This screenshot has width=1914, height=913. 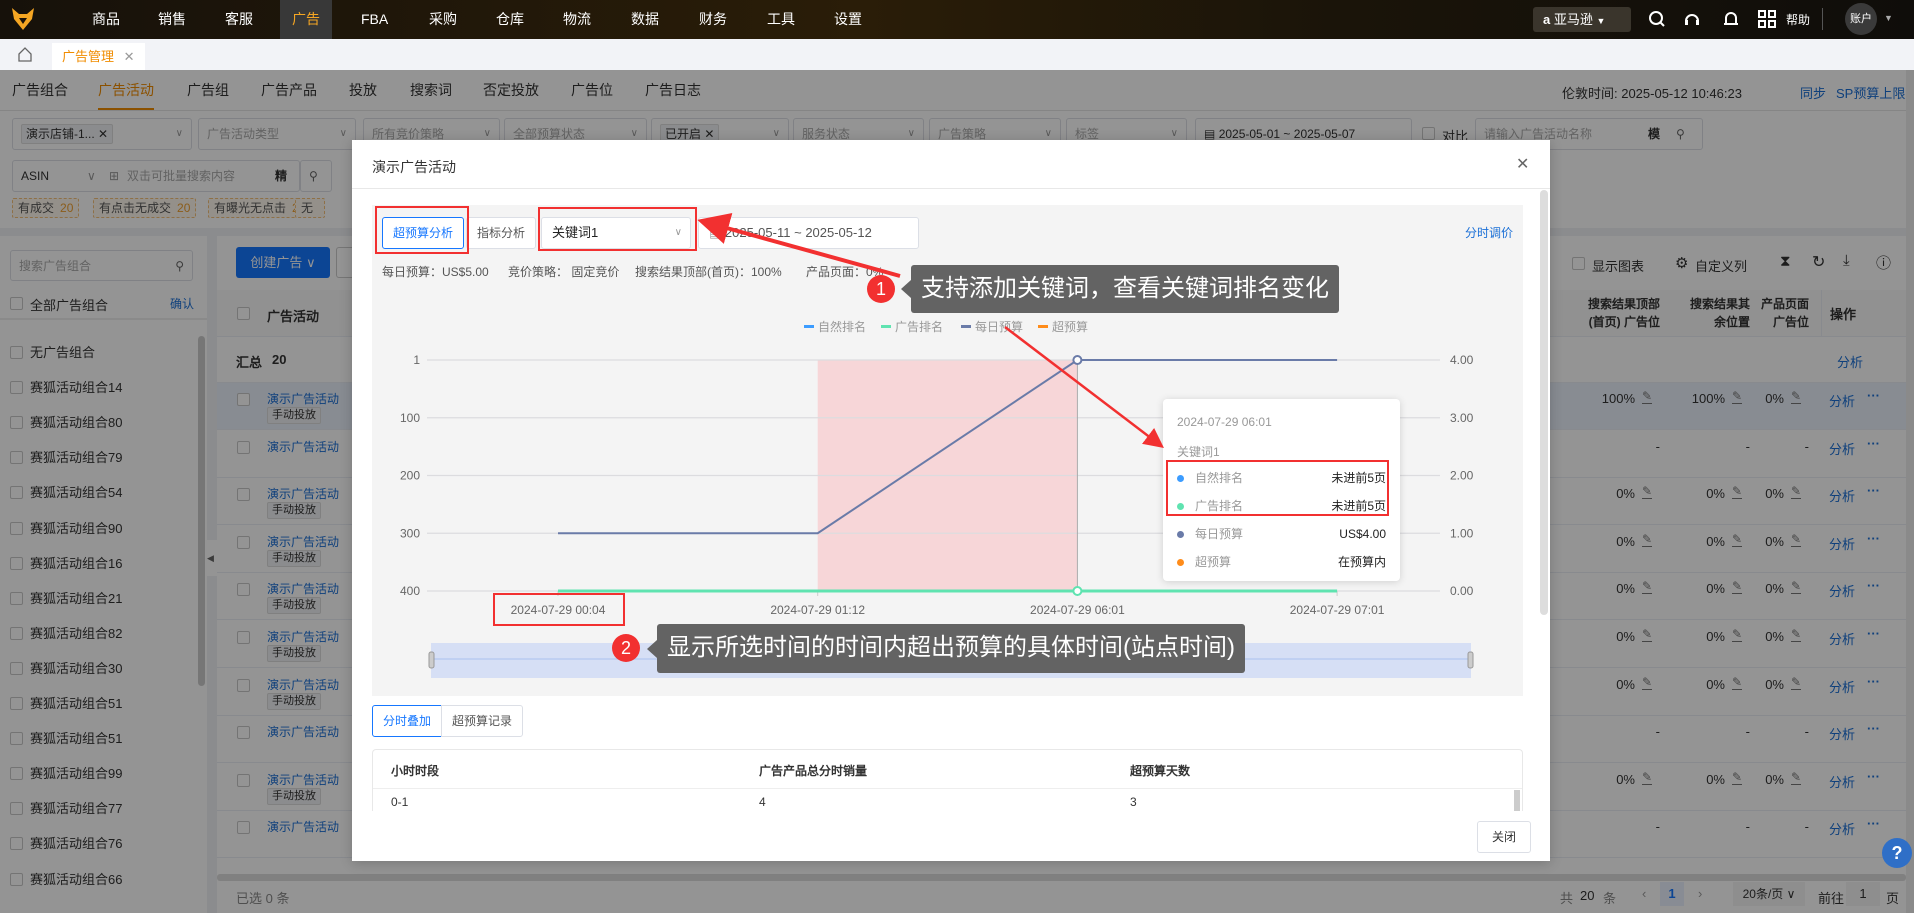 What do you see at coordinates (1462, 591) in the screenshot?
I see `right-axis-tick-label: 0.00` at bounding box center [1462, 591].